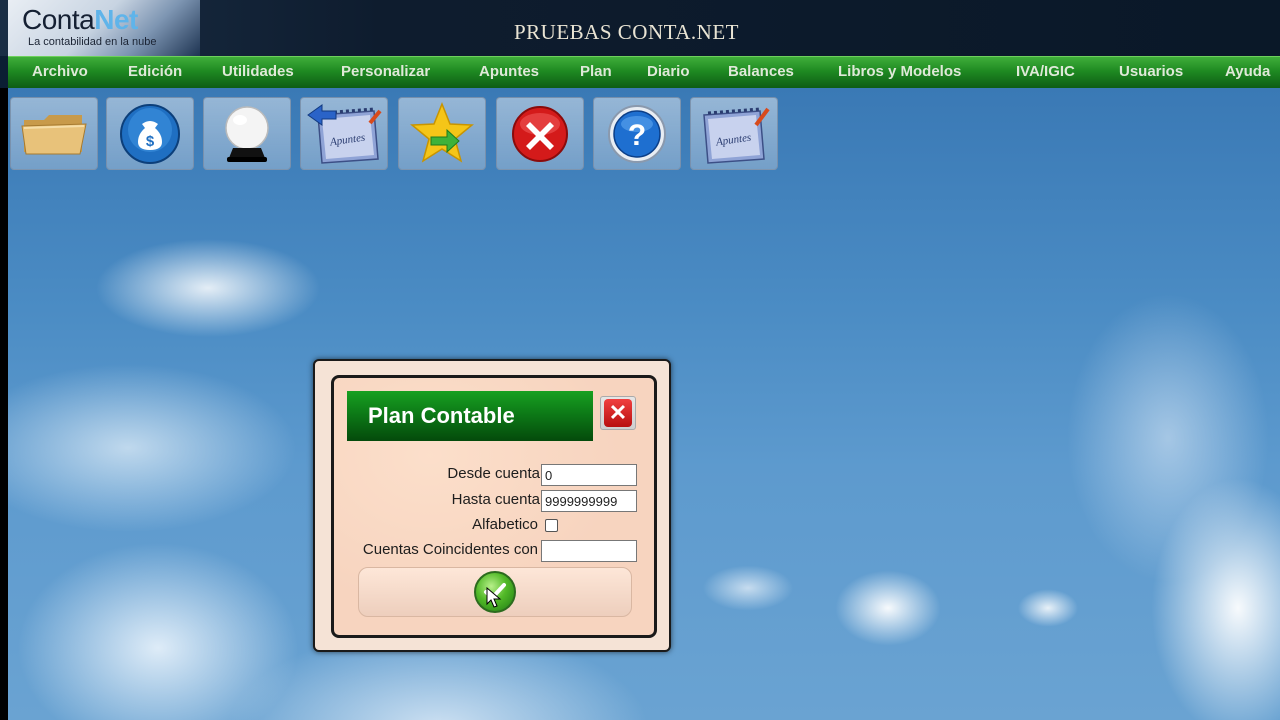 This screenshot has width=1280, height=720. I want to click on menu-personalizar: Personalizar, so click(385, 71).